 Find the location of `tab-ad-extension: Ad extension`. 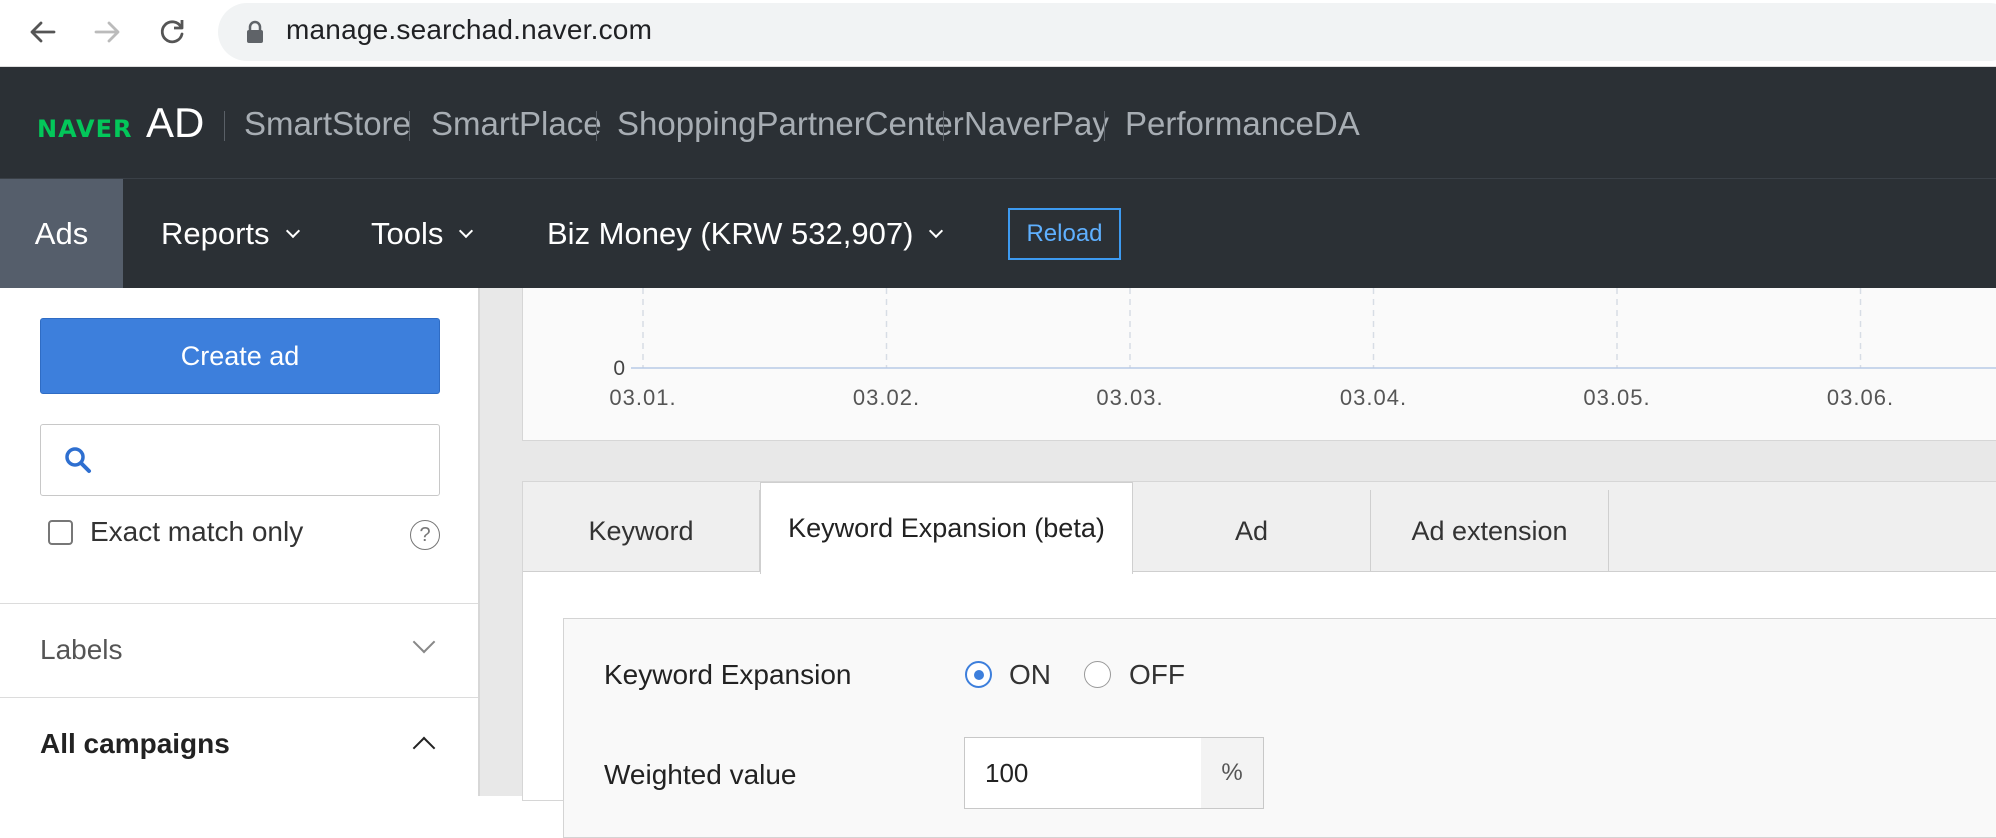

tab-ad-extension: Ad extension is located at coordinates (1490, 531).